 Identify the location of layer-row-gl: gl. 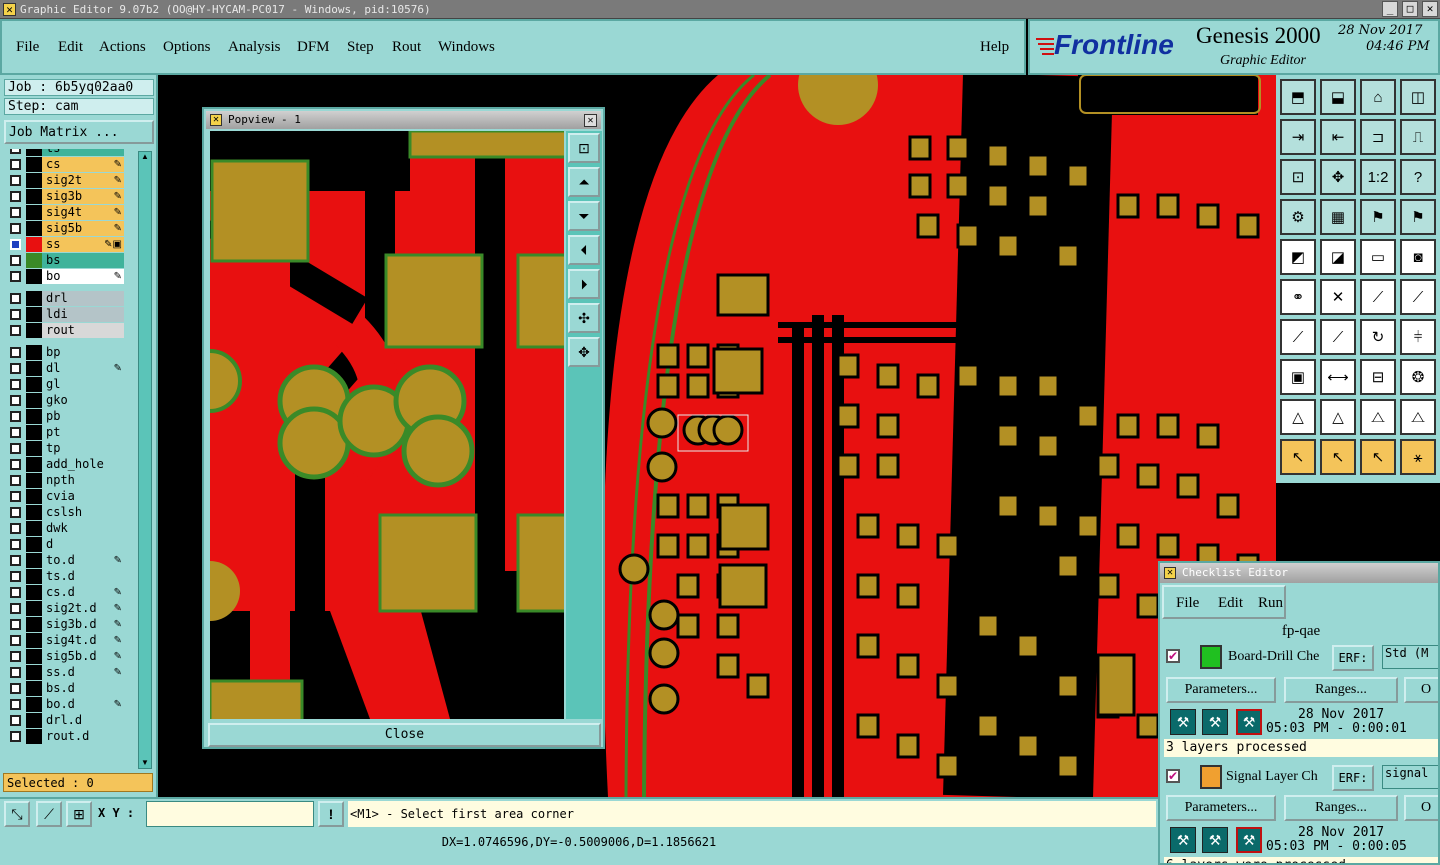
(65, 384).